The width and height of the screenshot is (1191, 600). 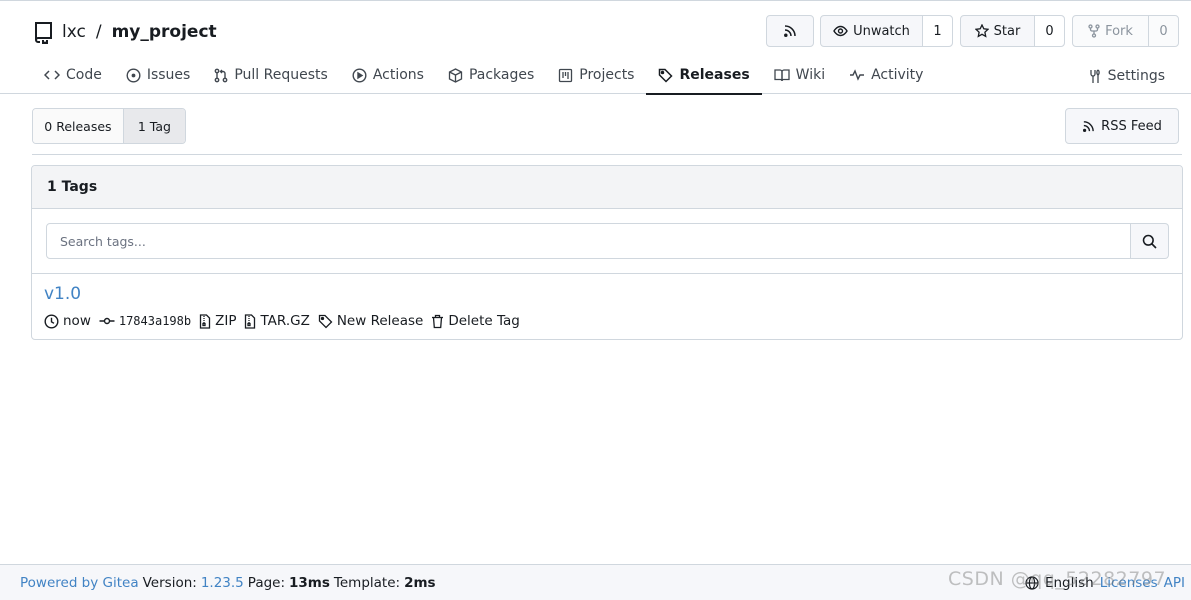 What do you see at coordinates (398, 75) in the screenshot?
I see `tab-label: Actions` at bounding box center [398, 75].